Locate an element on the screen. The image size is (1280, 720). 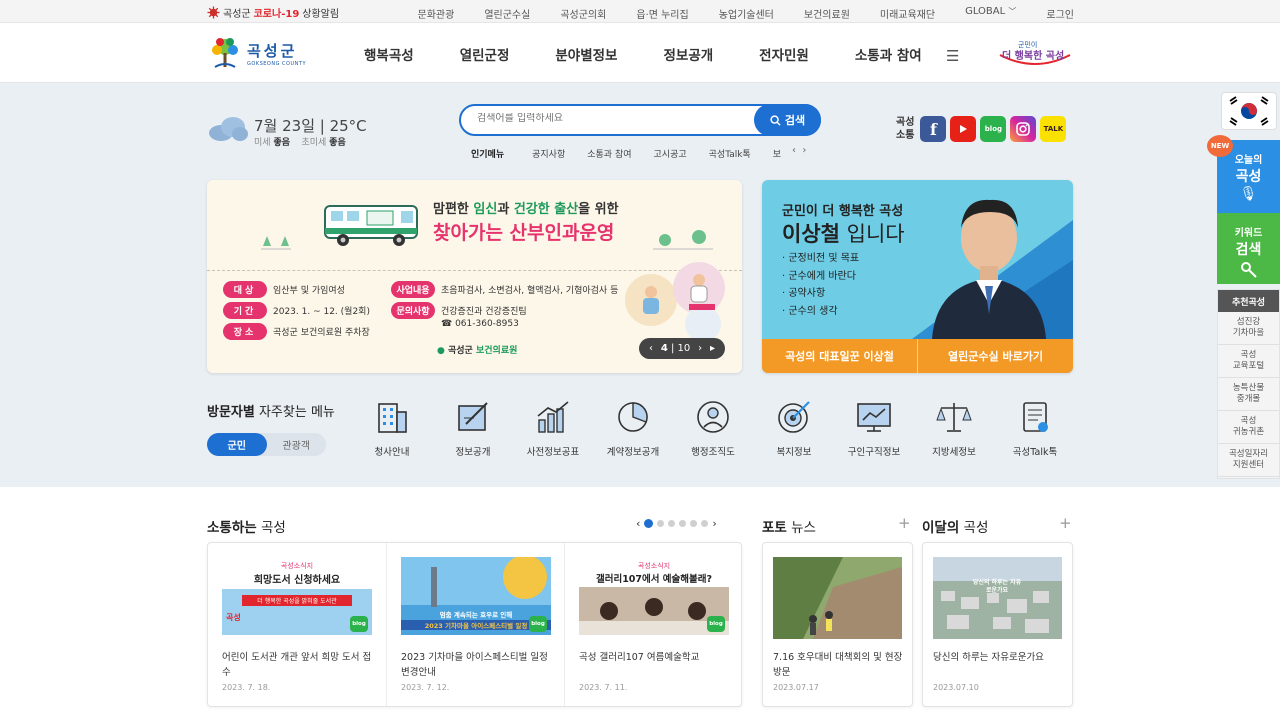
microphone-icon: 🎙 is located at coordinates (1248, 194).